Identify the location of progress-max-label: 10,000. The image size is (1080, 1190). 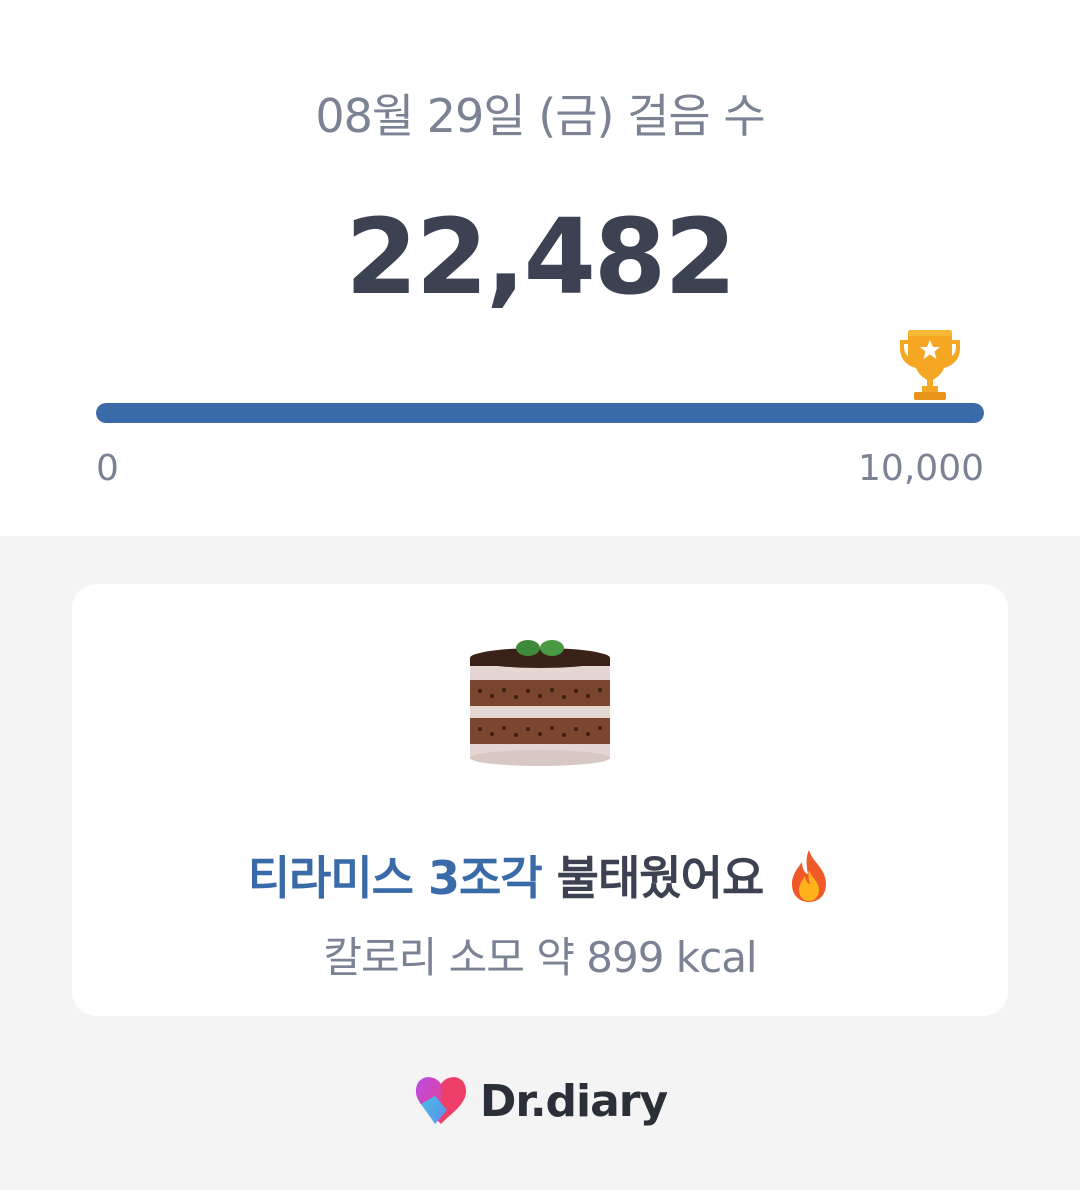
(921, 468).